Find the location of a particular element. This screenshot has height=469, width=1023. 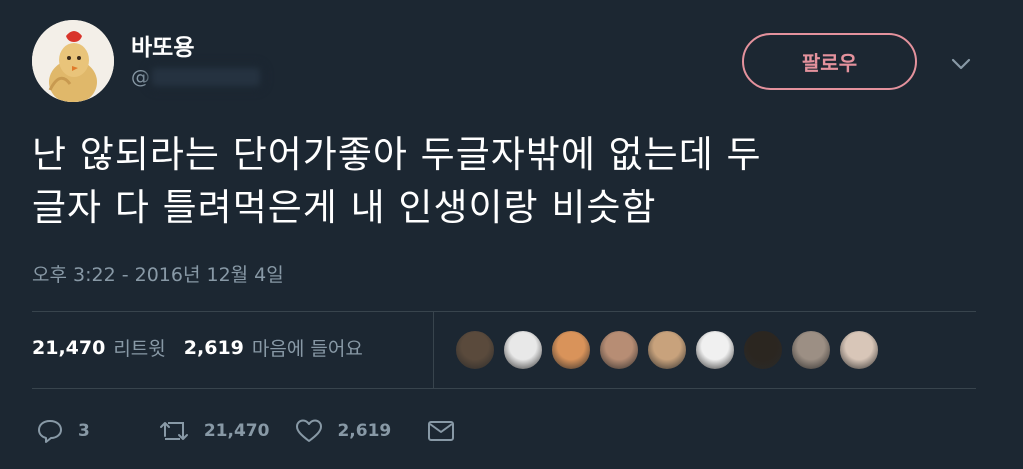

chevron-down-icon is located at coordinates (961, 64).